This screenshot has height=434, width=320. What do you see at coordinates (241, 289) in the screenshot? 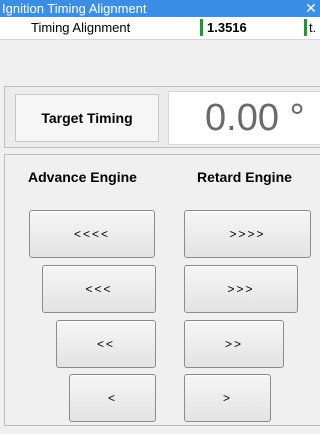
I see `retard-3-button: >>>` at bounding box center [241, 289].